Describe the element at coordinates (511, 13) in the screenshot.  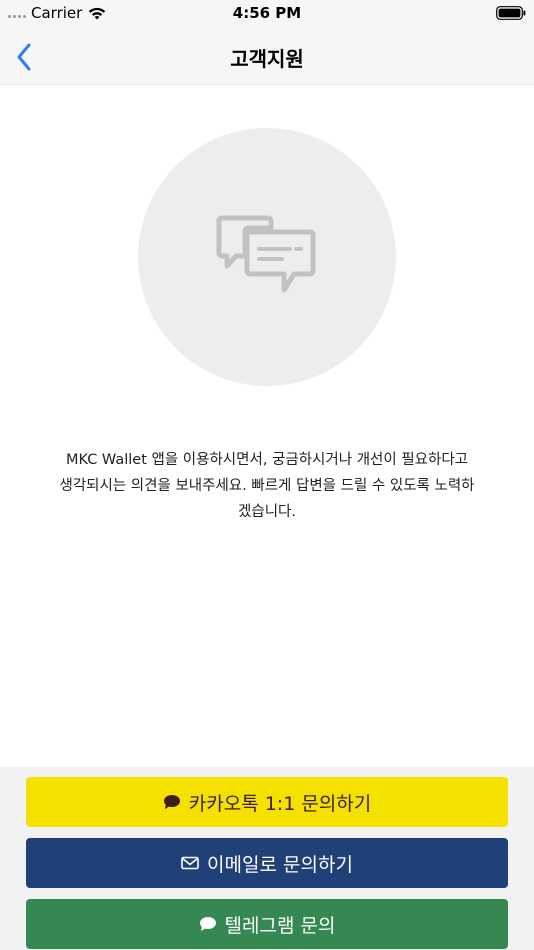
I see `battery-icon` at that location.